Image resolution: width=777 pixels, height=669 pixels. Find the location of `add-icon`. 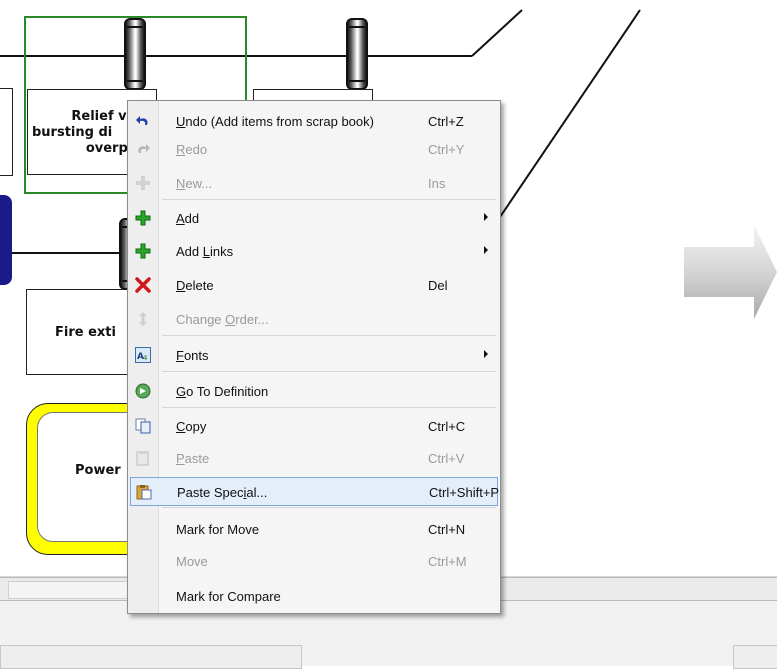

add-icon is located at coordinates (143, 219).